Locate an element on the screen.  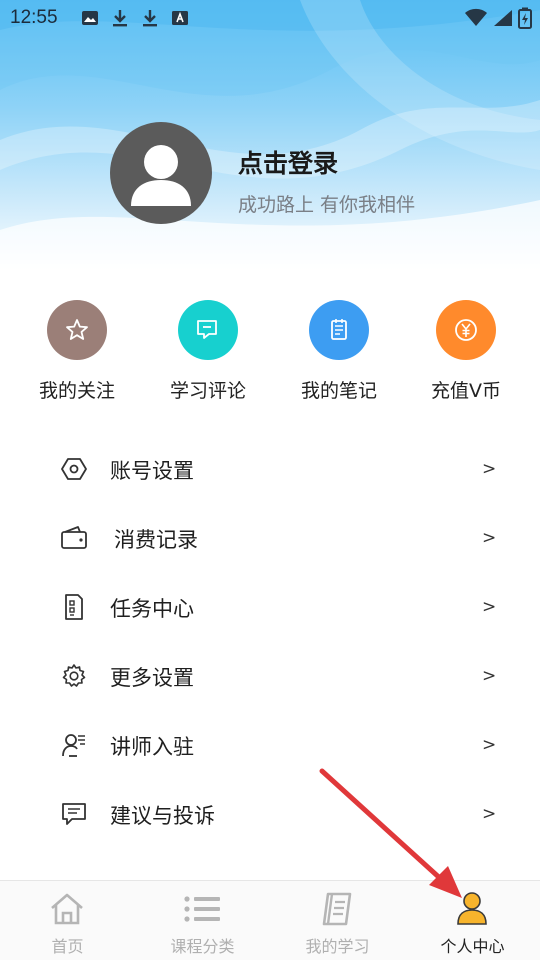
wifi-icon is located at coordinates (476, 17).